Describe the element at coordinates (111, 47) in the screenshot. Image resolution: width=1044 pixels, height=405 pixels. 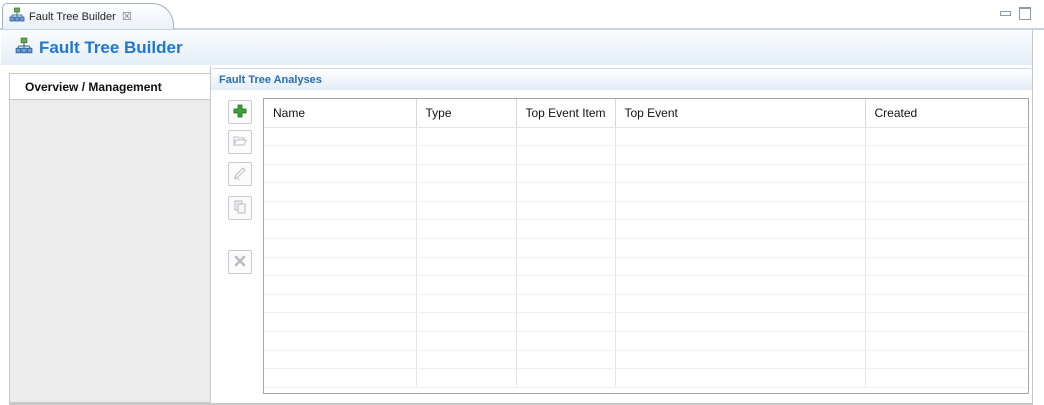
I see `page-title: Fault Tree Builder` at that location.